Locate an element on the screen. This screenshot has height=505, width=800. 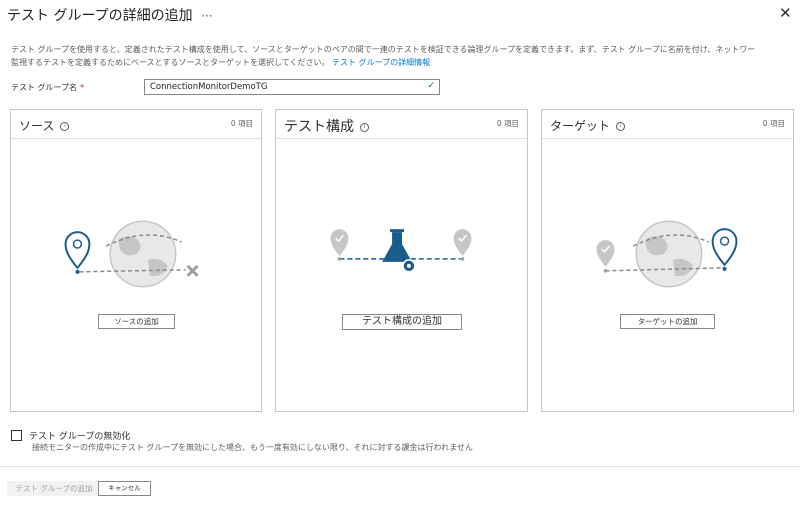
test-config-card-header: テスト構成 i 0 項目 is located at coordinates (401, 124).